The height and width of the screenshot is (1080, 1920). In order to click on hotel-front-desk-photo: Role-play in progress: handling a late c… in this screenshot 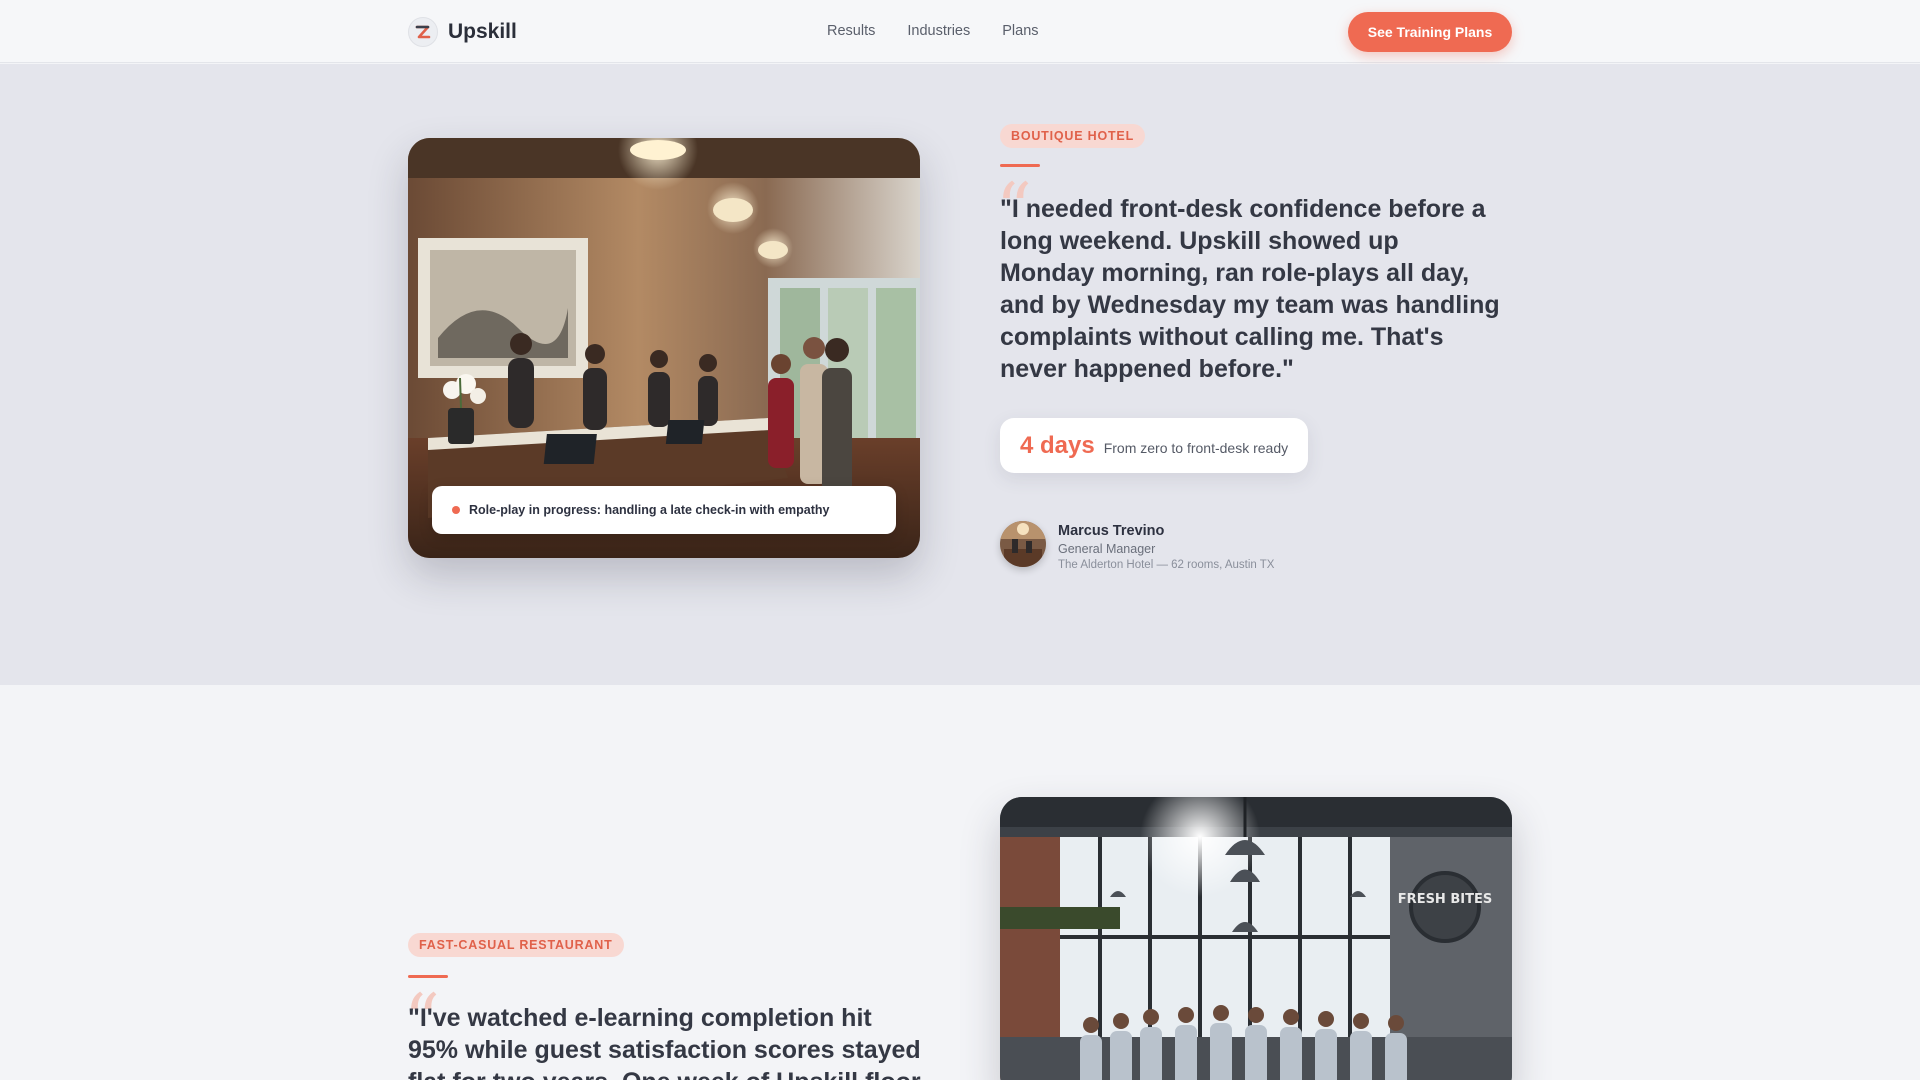, I will do `click(664, 348)`.